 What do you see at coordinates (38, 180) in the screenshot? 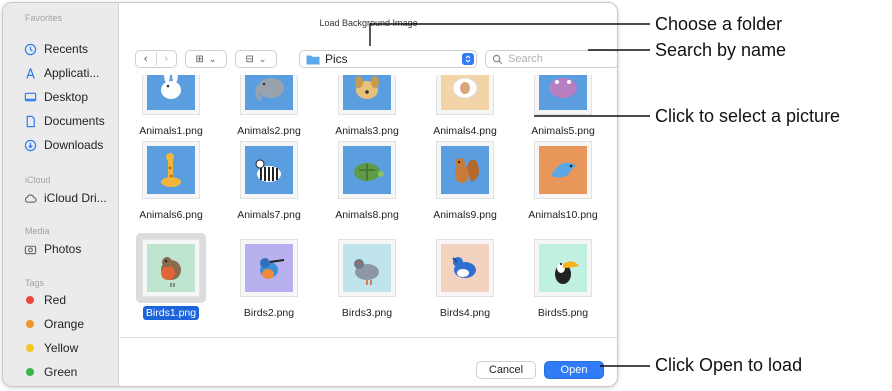
I see `icloud-heading: iCloud` at bounding box center [38, 180].